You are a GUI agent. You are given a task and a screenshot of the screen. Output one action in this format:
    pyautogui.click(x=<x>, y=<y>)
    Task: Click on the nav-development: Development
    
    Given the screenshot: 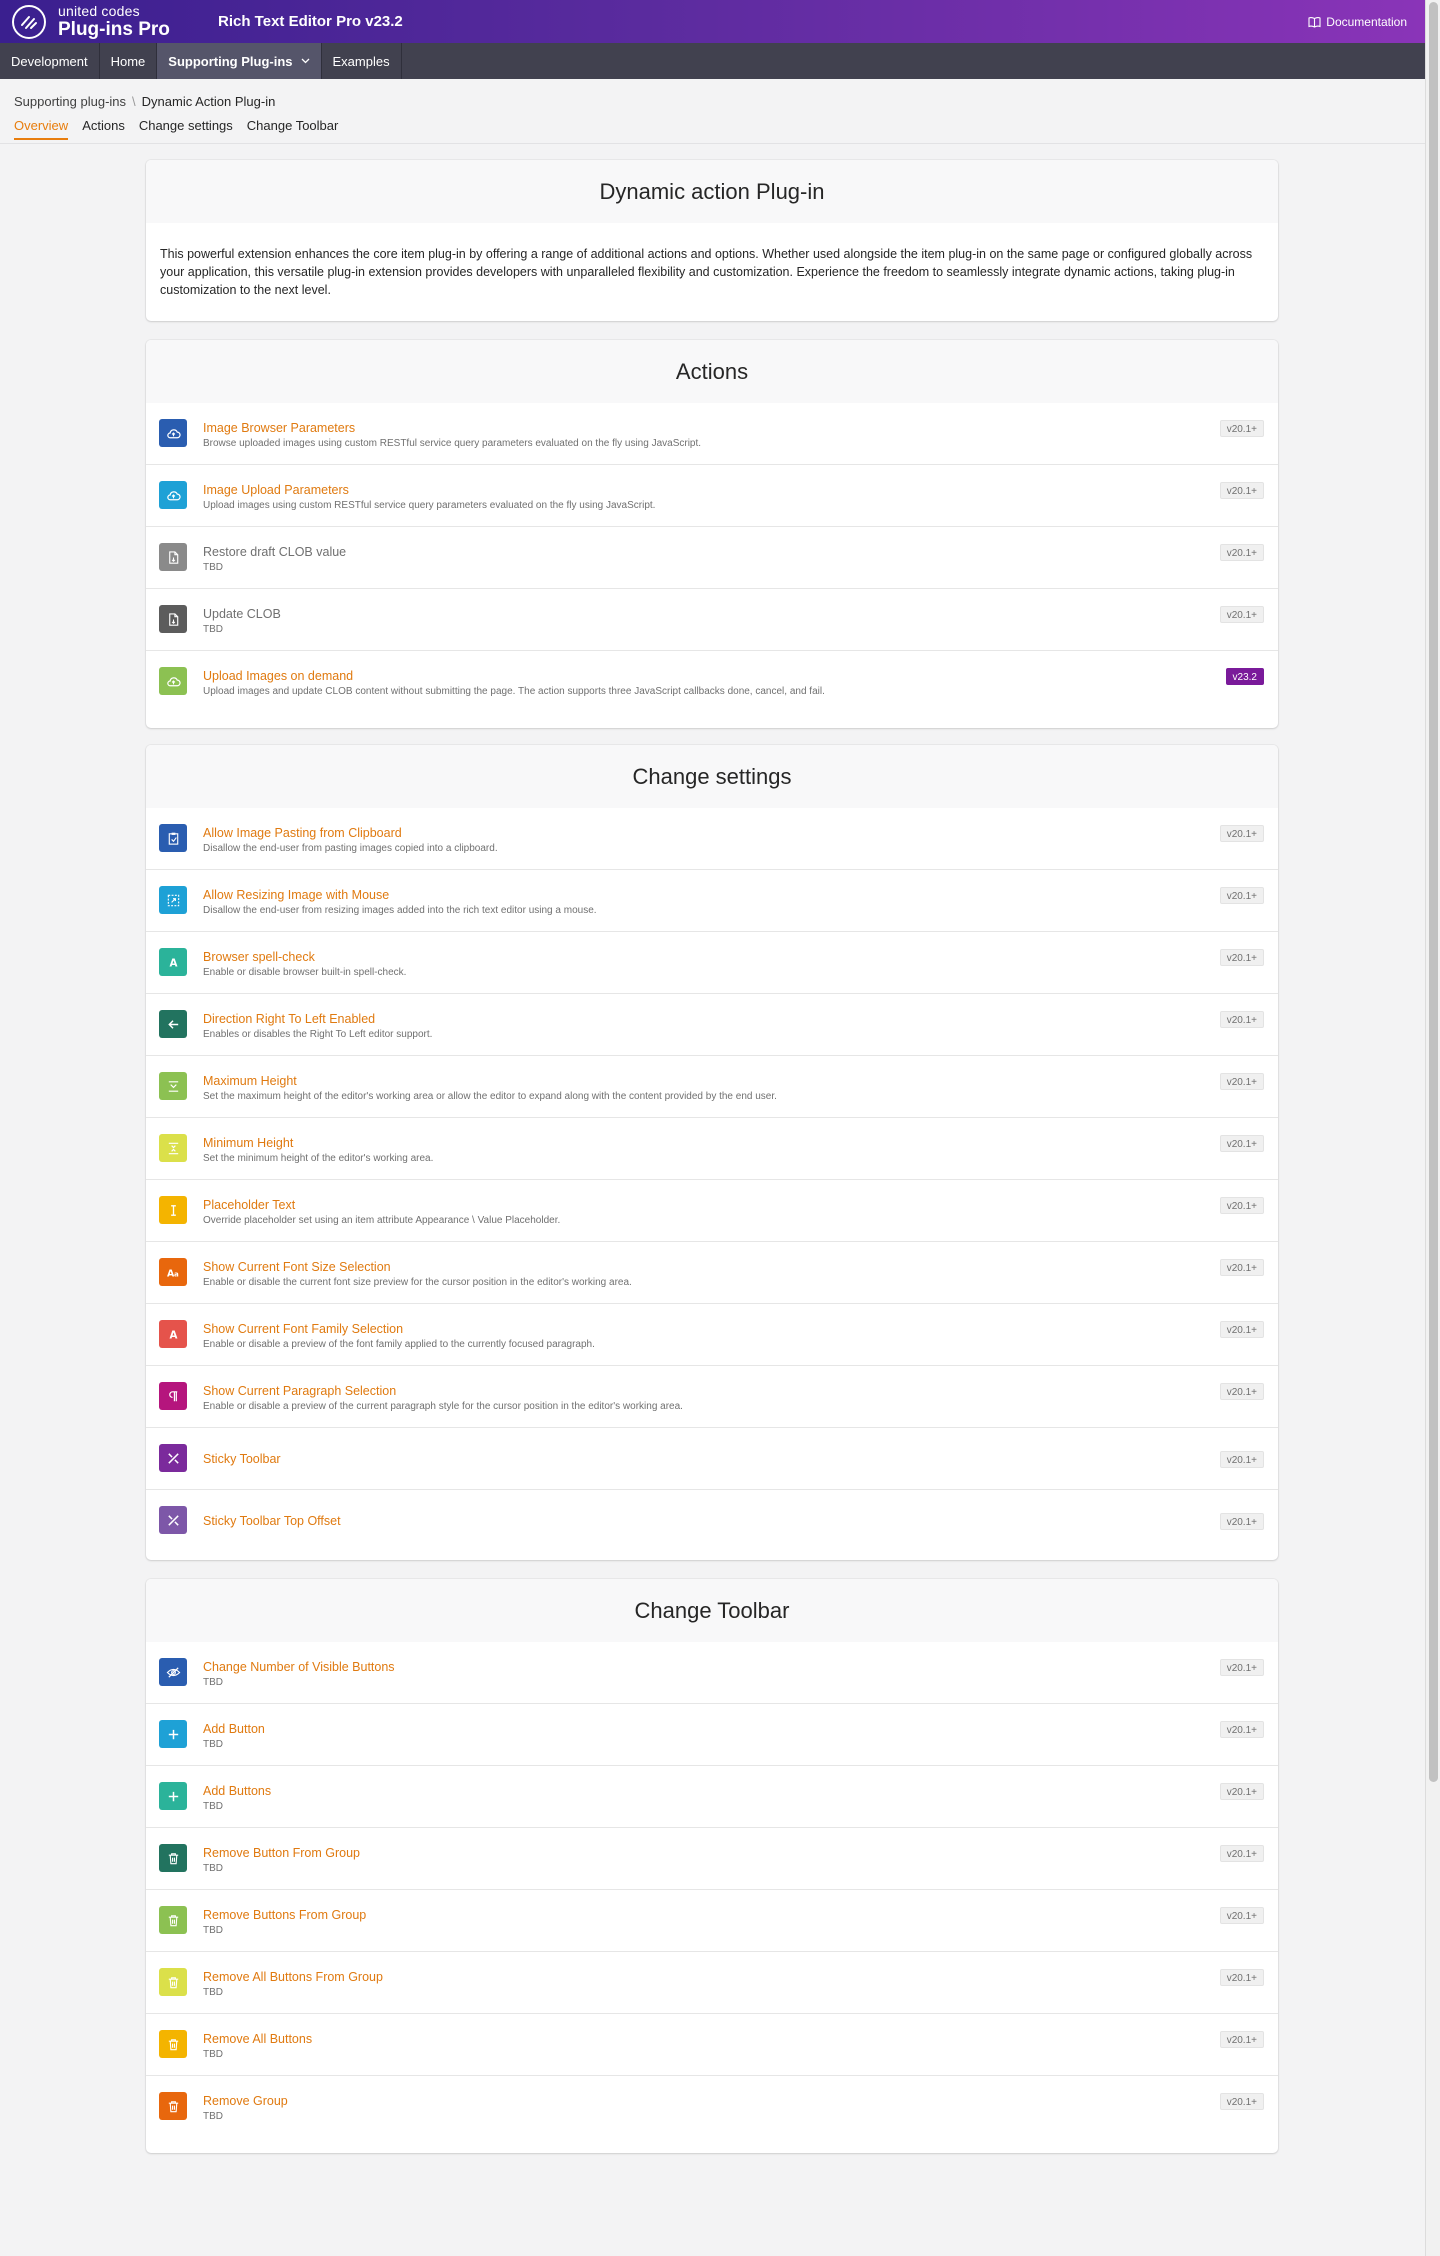 What is the action you would take?
    pyautogui.click(x=50, y=61)
    